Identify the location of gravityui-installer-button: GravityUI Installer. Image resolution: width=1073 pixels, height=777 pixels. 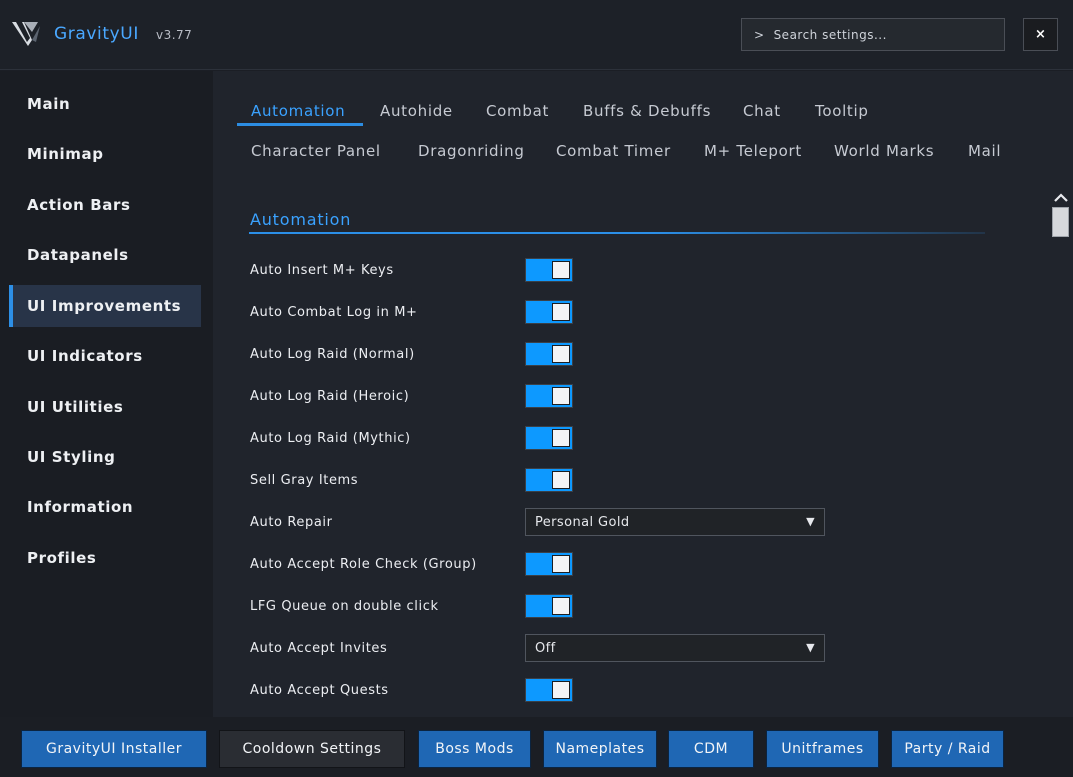
(114, 749).